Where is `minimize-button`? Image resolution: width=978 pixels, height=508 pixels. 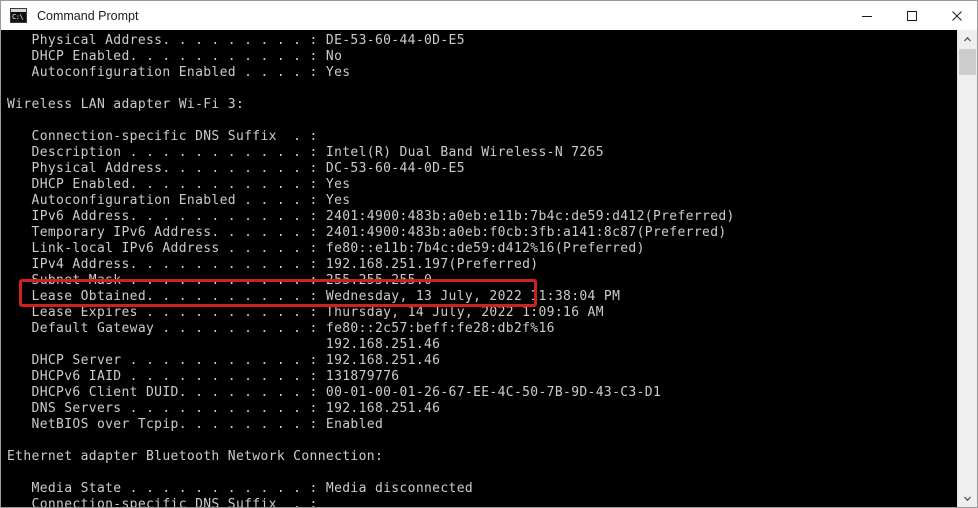 minimize-button is located at coordinates (866, 15).